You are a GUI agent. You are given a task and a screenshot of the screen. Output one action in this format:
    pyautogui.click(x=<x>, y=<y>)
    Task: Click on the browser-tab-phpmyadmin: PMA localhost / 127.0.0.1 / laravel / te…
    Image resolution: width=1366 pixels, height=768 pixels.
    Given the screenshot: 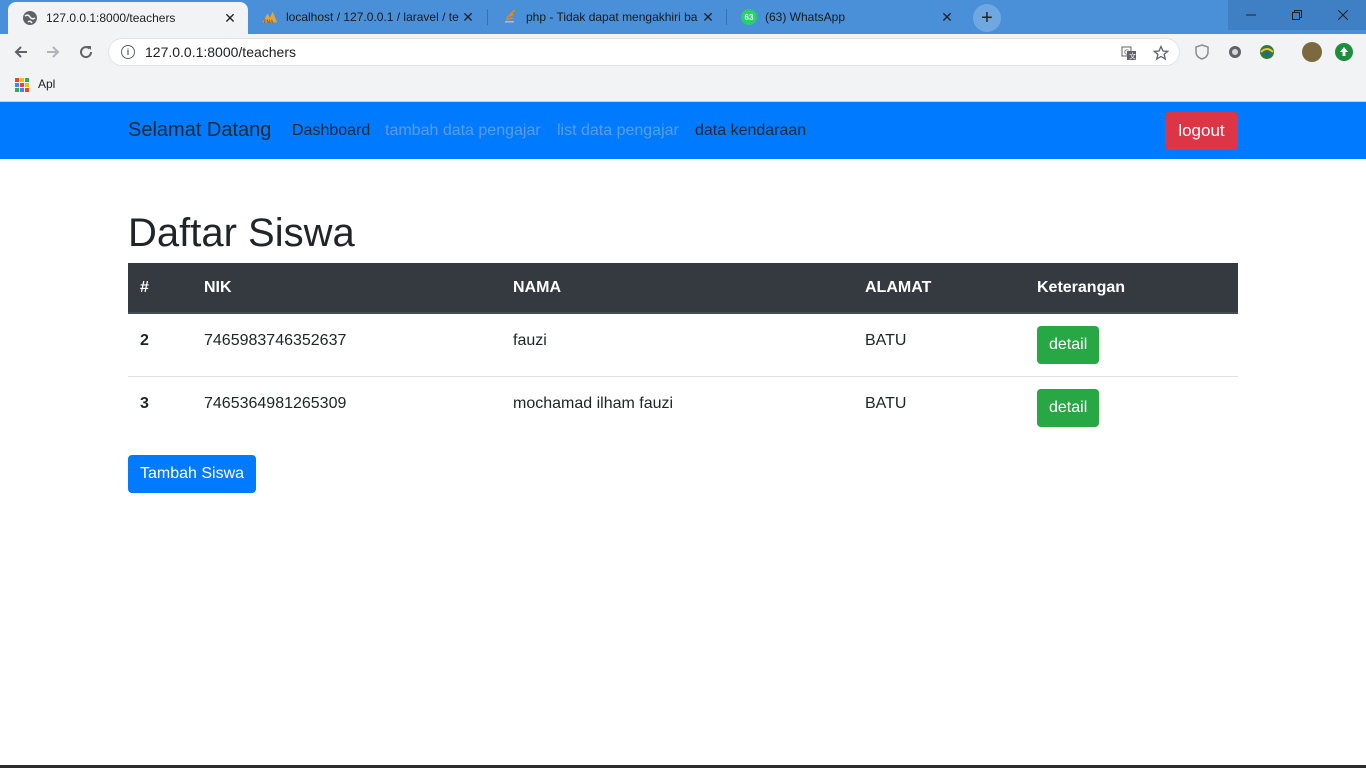 What is the action you would take?
    pyautogui.click(x=367, y=17)
    